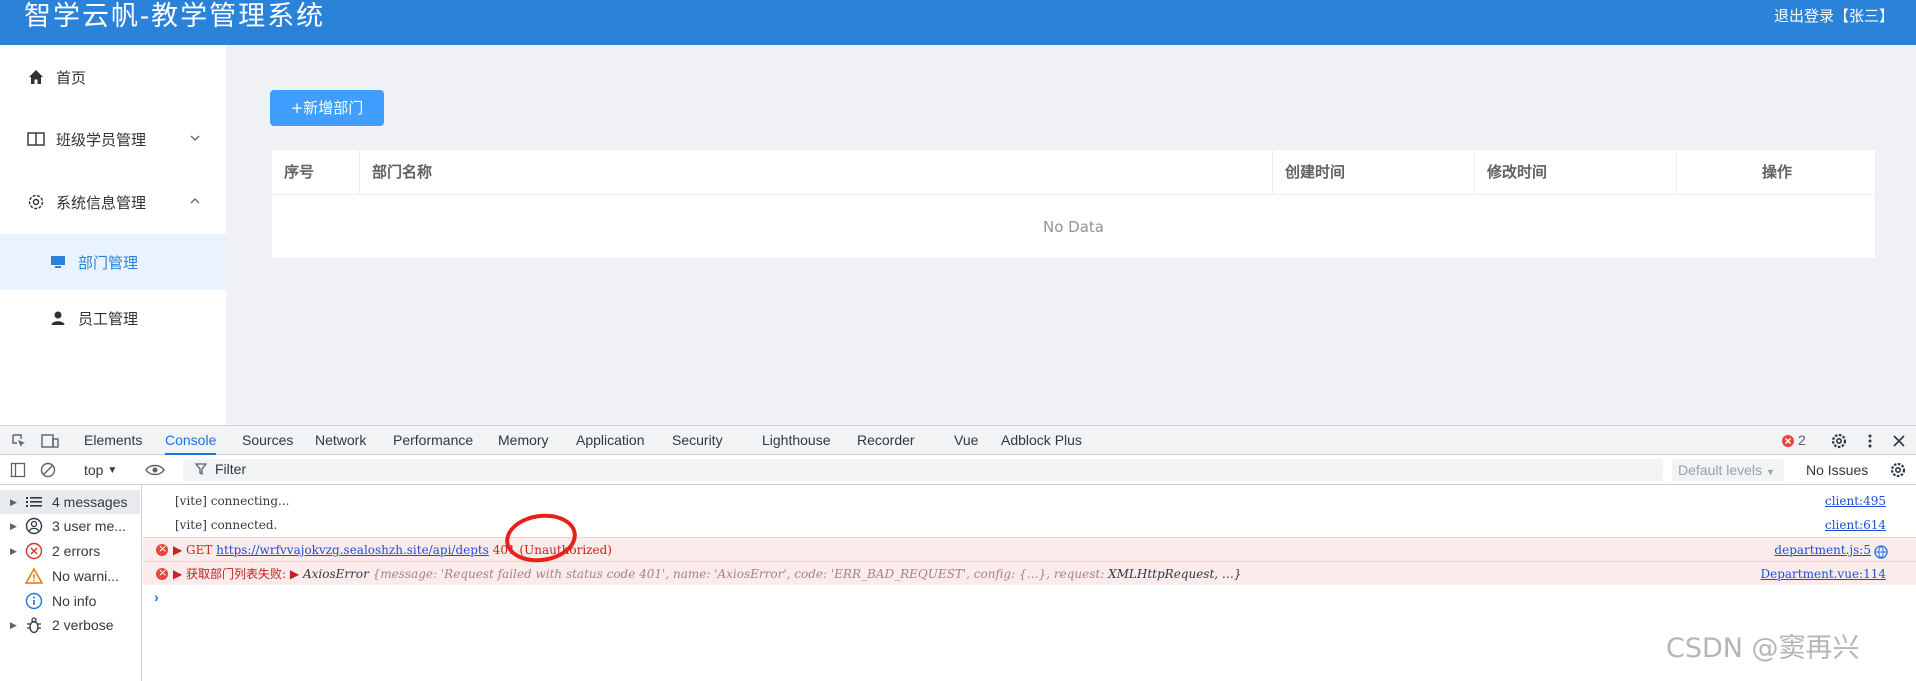 The width and height of the screenshot is (1916, 681). I want to click on logout-link: 退出登录【张三】, so click(1834, 15).